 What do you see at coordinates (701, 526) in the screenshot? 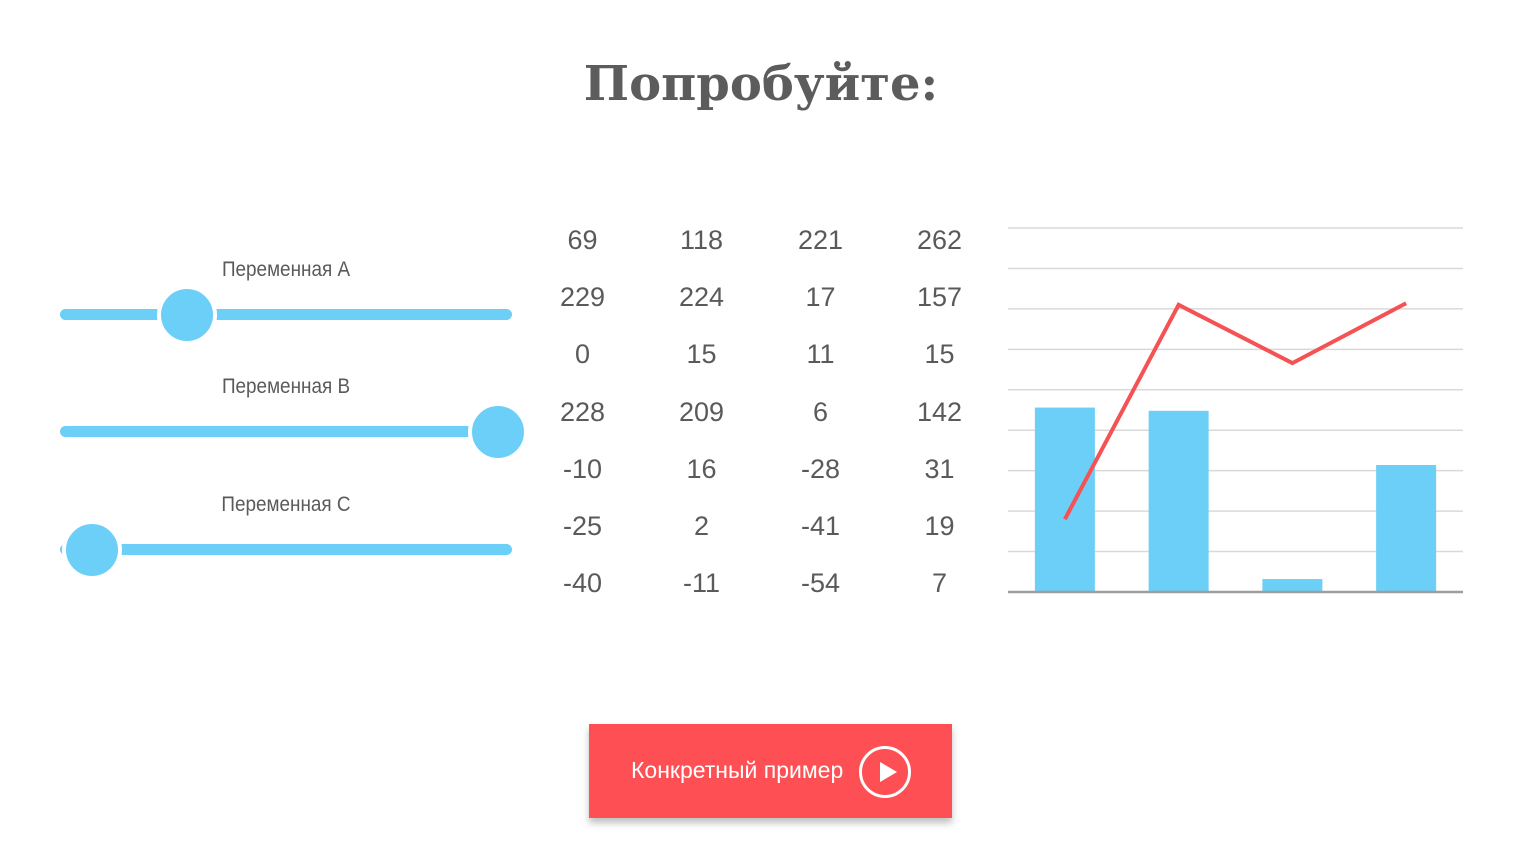
I see `table-cell: 2` at bounding box center [701, 526].